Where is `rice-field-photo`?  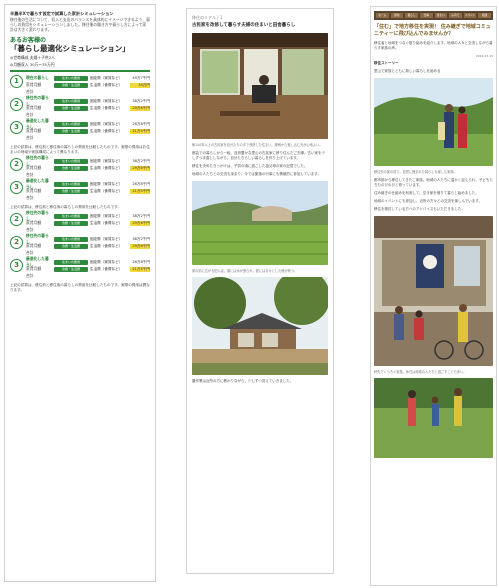
rice-field-photo is located at coordinates (260, 222).